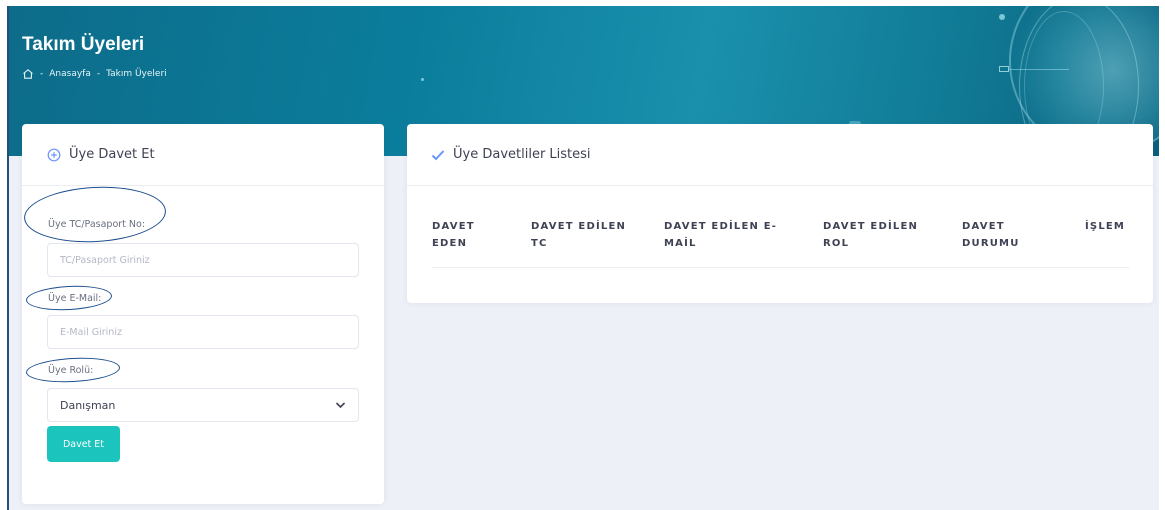  Describe the element at coordinates (28, 74) in the screenshot. I see `home-icon` at that location.